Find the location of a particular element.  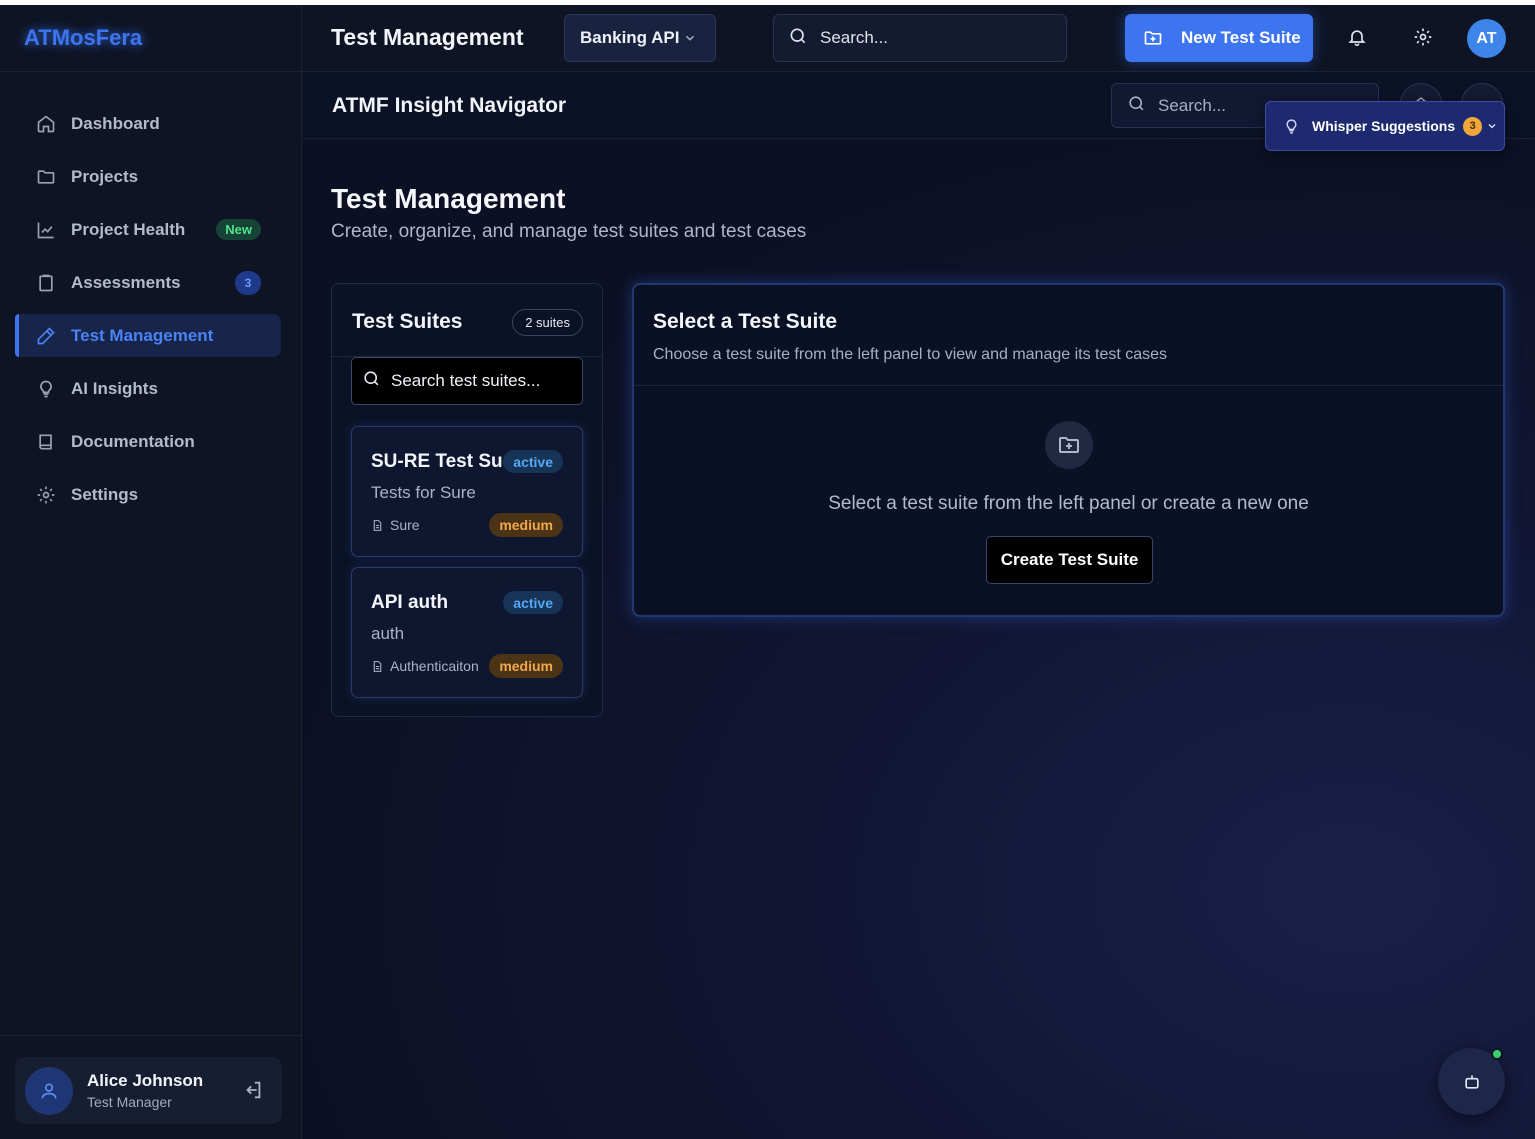

sidebar-item-ai-insights: AI Insights is located at coordinates (148, 388).